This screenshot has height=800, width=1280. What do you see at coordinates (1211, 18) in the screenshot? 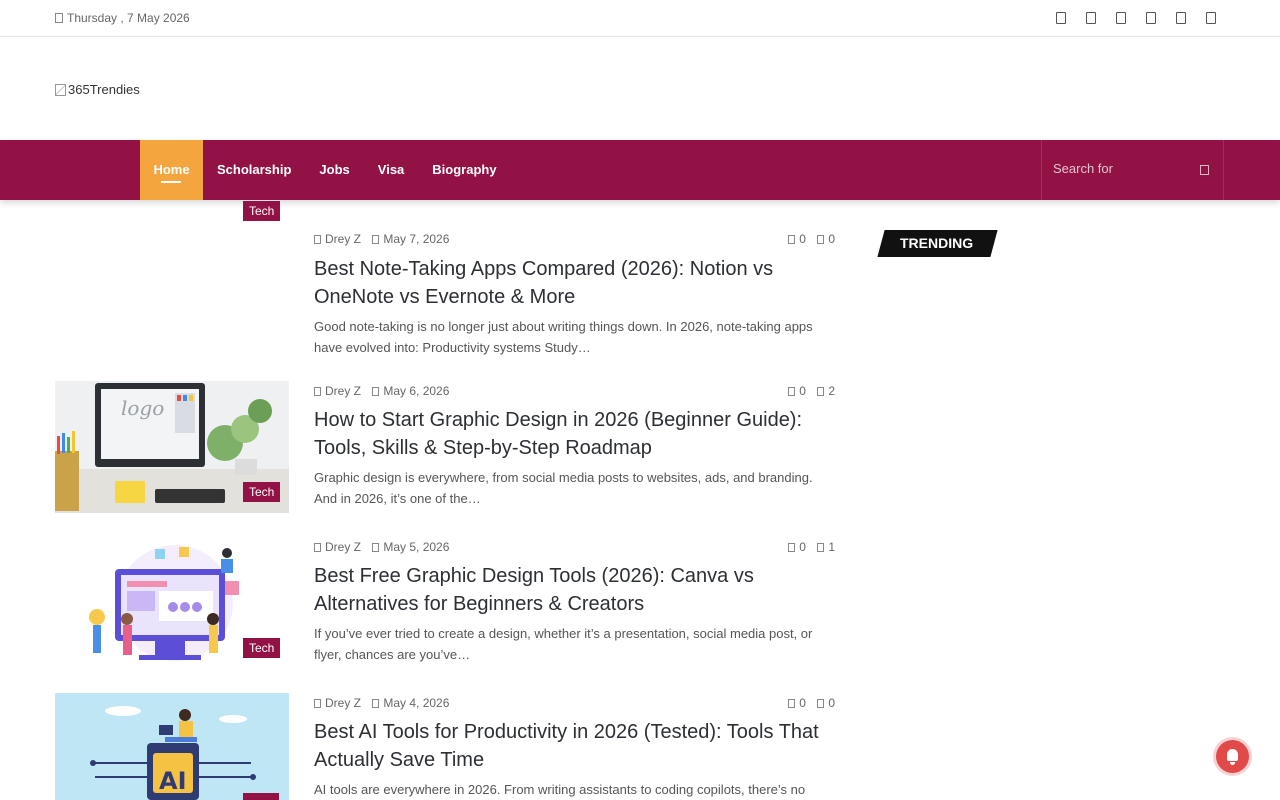
I see `rss-icon` at bounding box center [1211, 18].